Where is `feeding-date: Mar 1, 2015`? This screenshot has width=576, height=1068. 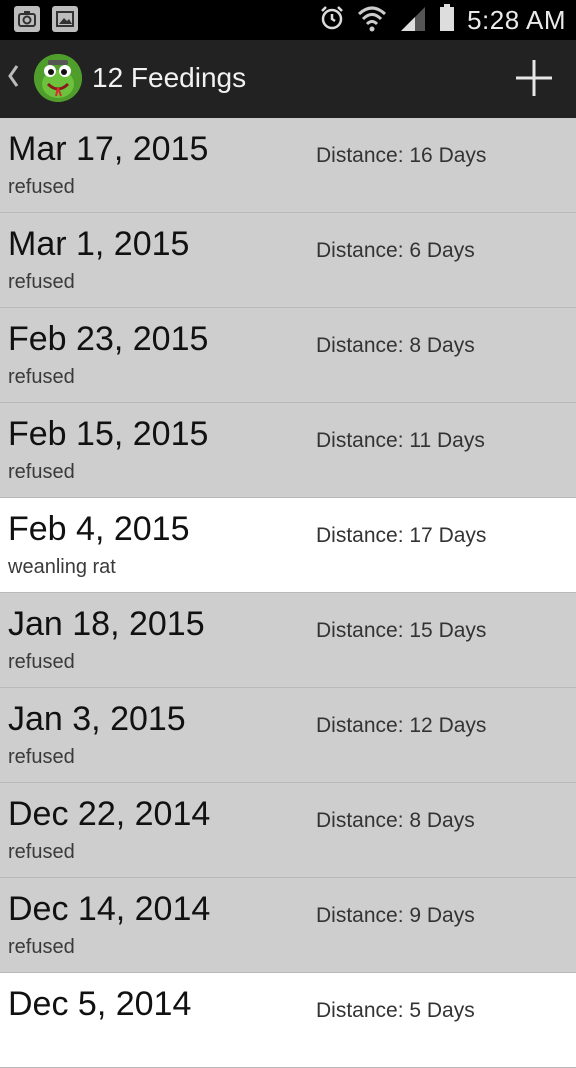 feeding-date: Mar 1, 2015 is located at coordinates (99, 244).